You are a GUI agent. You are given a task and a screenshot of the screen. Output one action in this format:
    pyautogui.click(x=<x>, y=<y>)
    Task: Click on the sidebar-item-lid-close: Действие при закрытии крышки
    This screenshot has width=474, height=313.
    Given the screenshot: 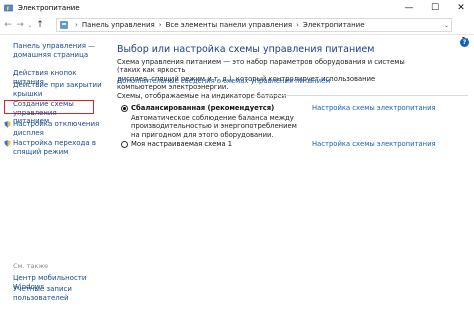 What is the action you would take?
    pyautogui.click(x=57, y=89)
    